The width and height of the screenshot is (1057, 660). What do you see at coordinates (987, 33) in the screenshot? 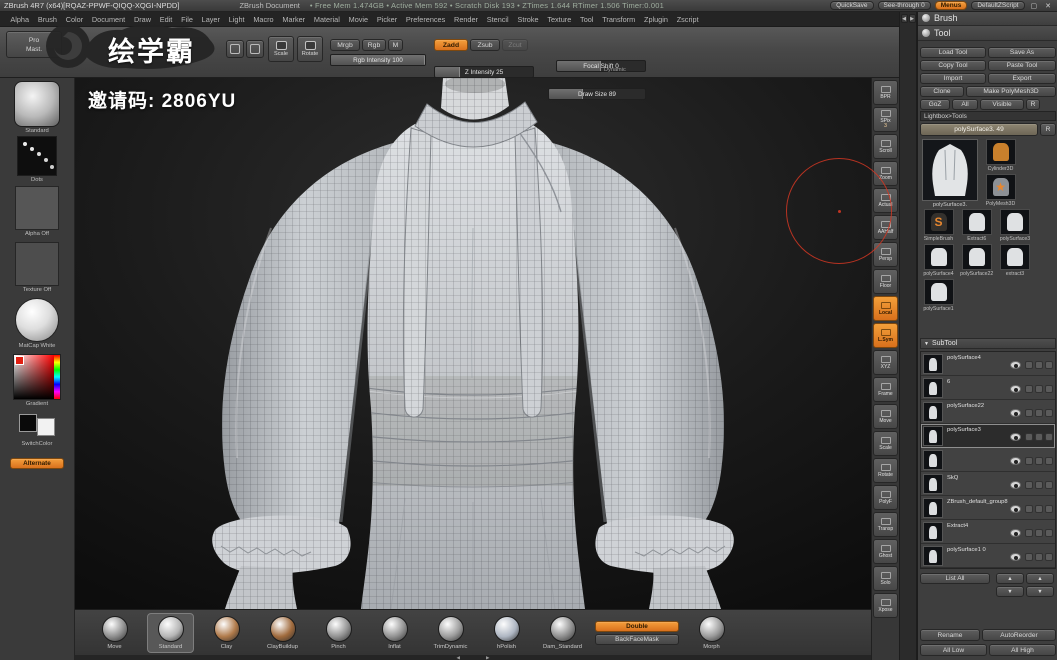
I see `tool-palette-header: Tool` at bounding box center [987, 33].